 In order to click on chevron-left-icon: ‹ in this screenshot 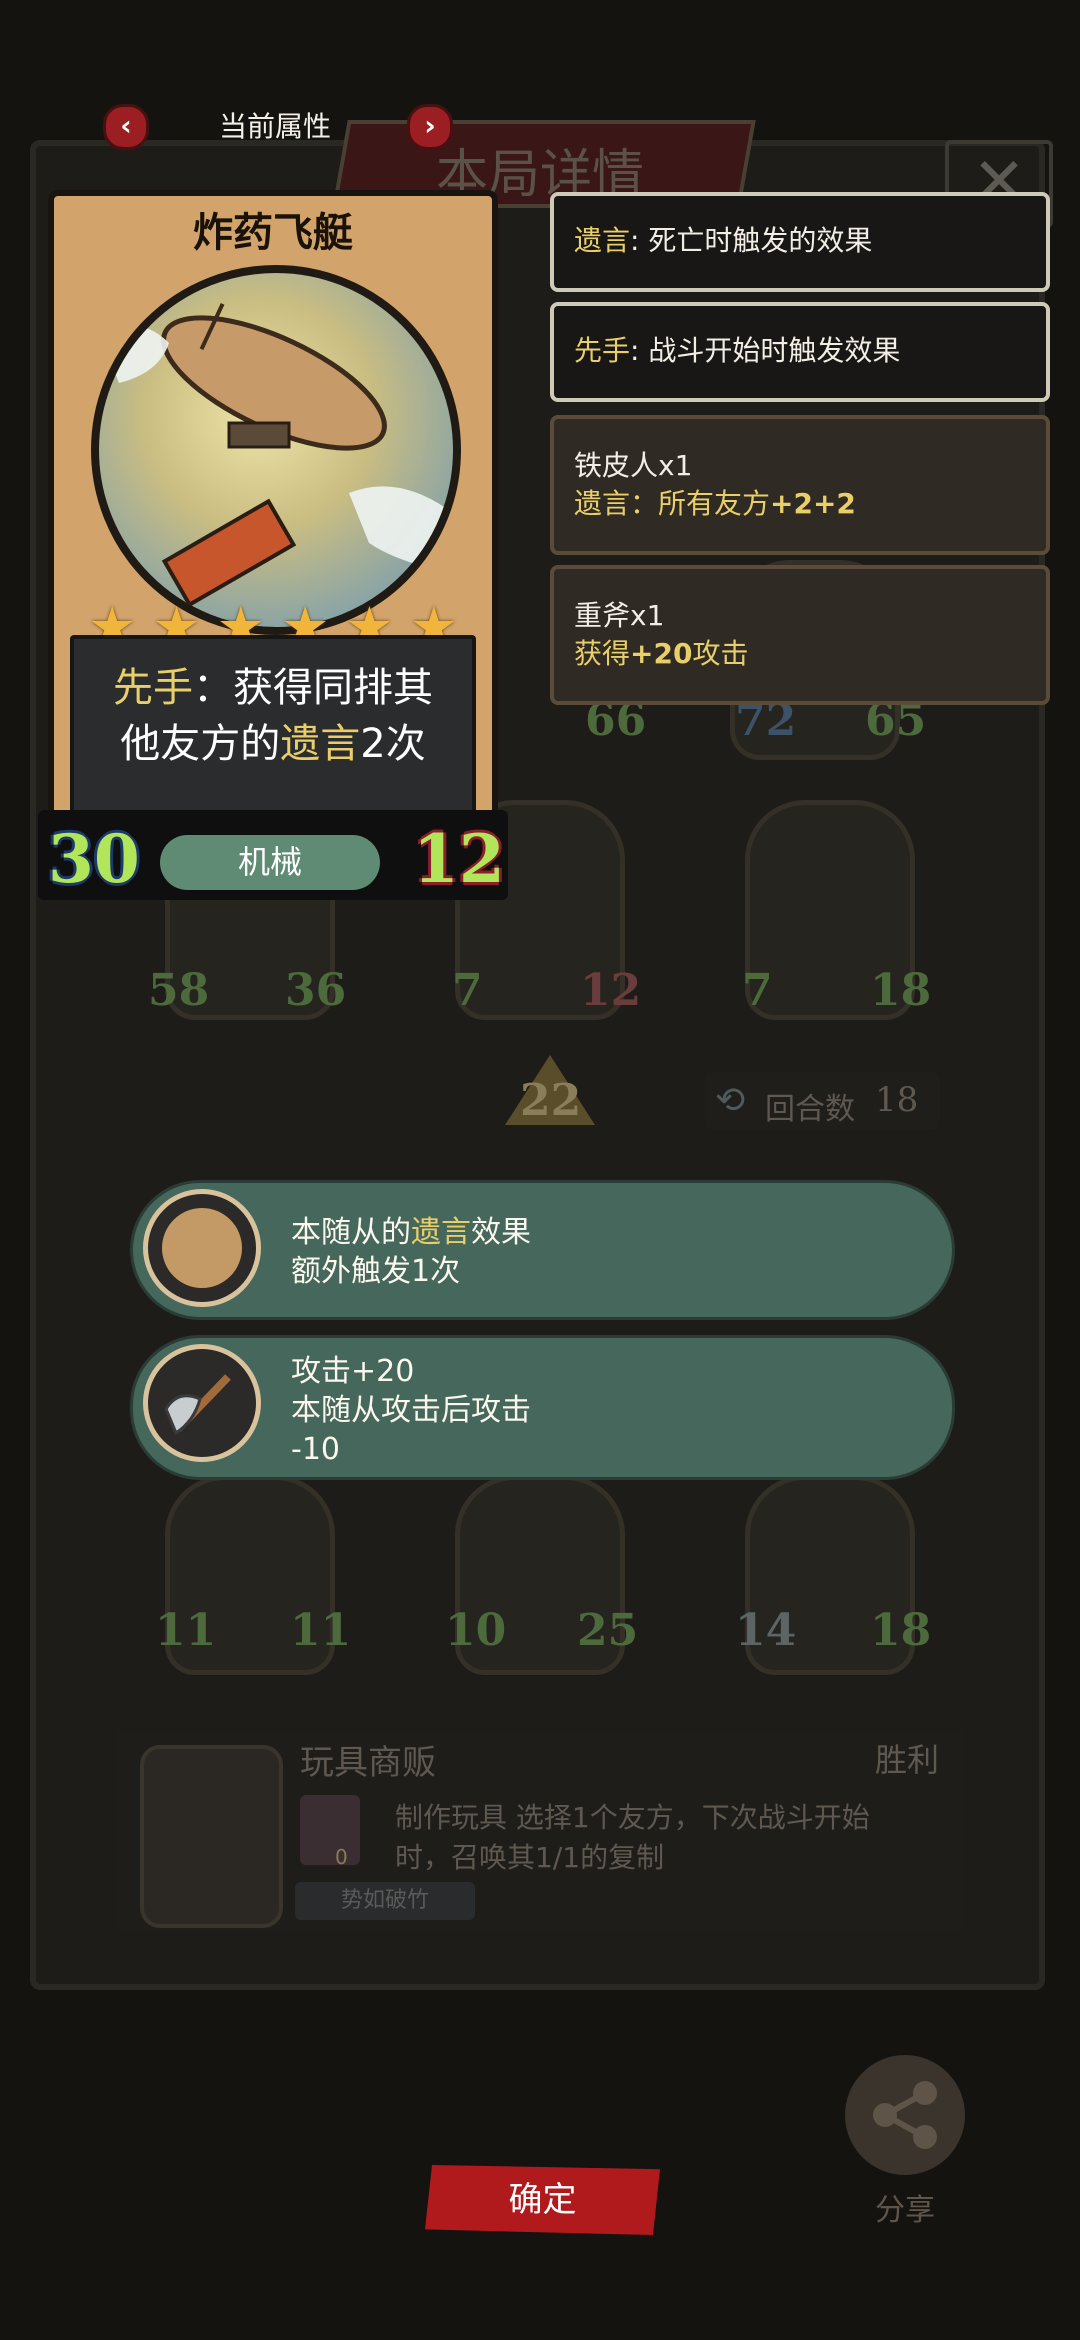, I will do `click(126, 125)`.